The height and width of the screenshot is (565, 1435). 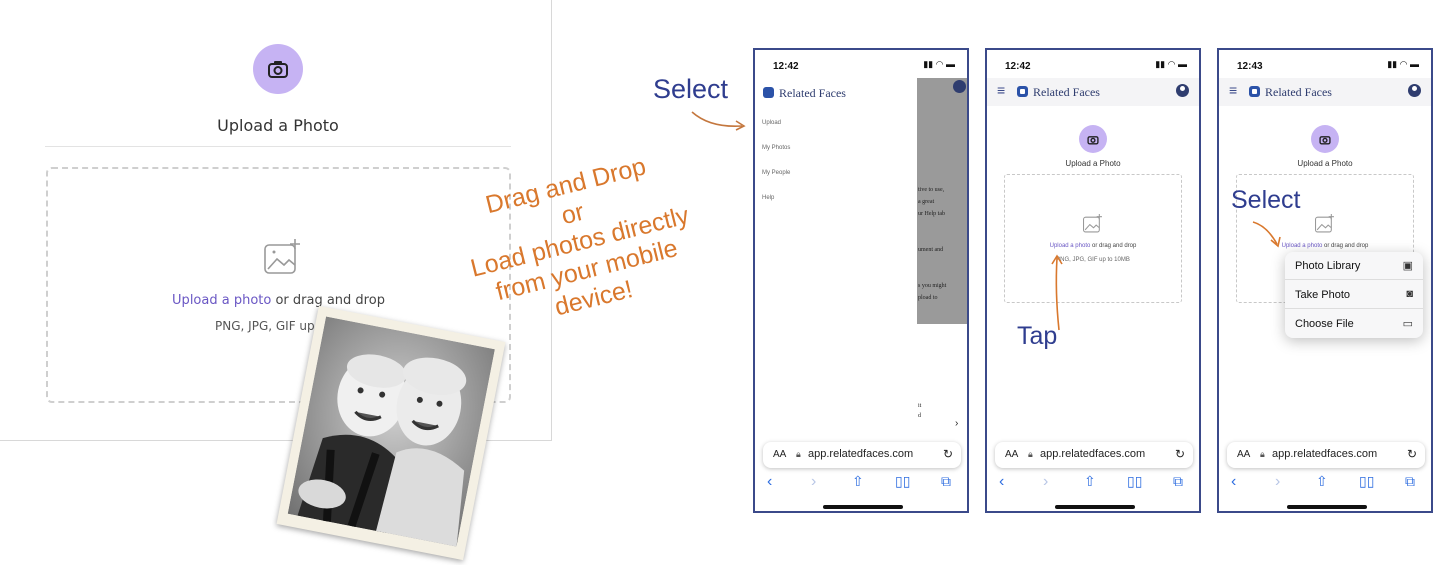 I want to click on menu-label: Choose File, so click(x=1324, y=324).